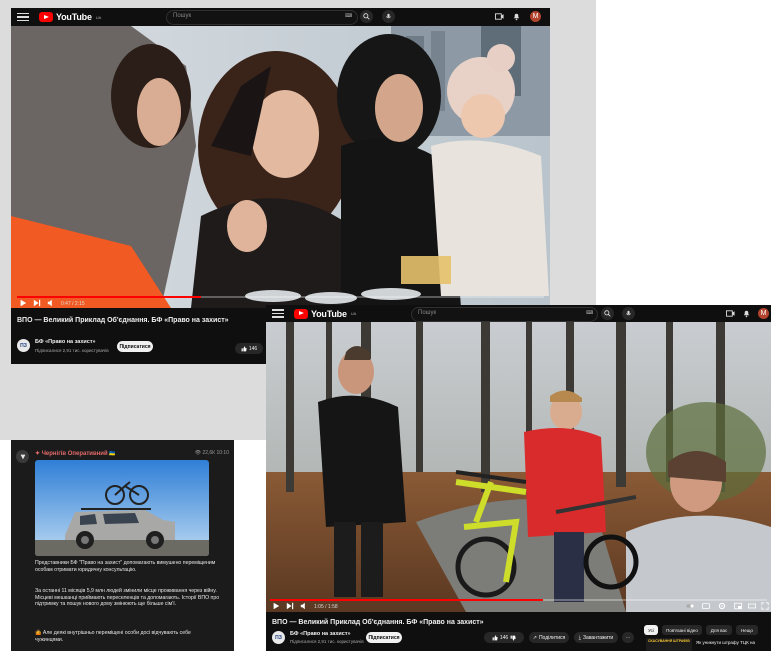  What do you see at coordinates (722, 606) in the screenshot?
I see `settings-gear-icon` at bounding box center [722, 606].